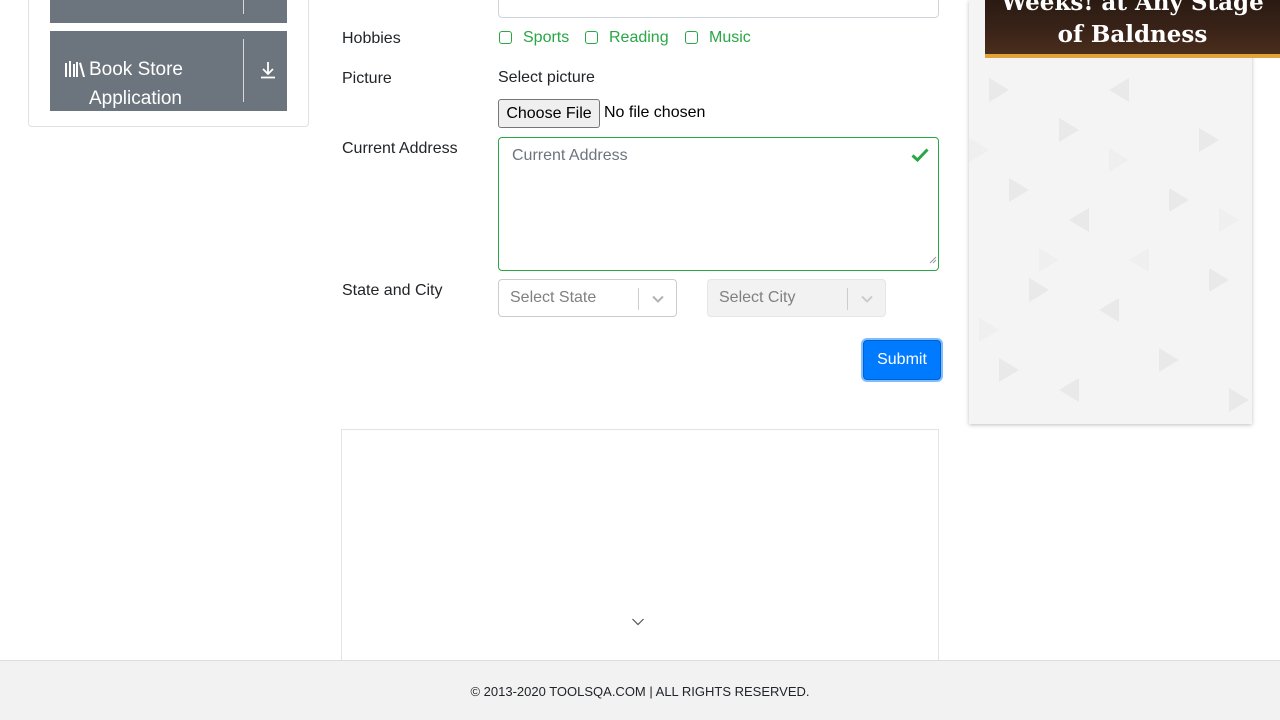 Image resolution: width=1280 pixels, height=720 pixels. Describe the element at coordinates (553, 297) in the screenshot. I see `state-placeholder: Select State` at that location.